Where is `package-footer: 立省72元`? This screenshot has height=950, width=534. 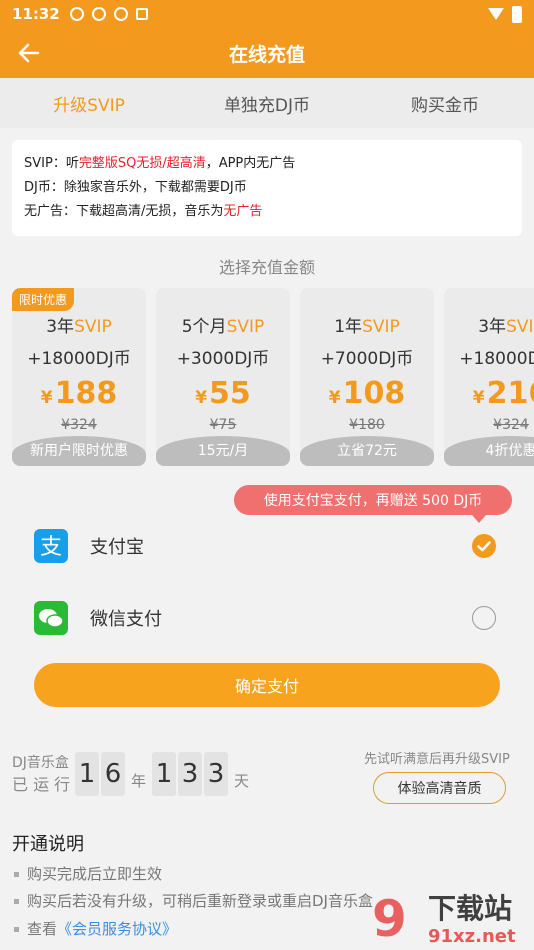 package-footer: 立省72元 is located at coordinates (367, 451).